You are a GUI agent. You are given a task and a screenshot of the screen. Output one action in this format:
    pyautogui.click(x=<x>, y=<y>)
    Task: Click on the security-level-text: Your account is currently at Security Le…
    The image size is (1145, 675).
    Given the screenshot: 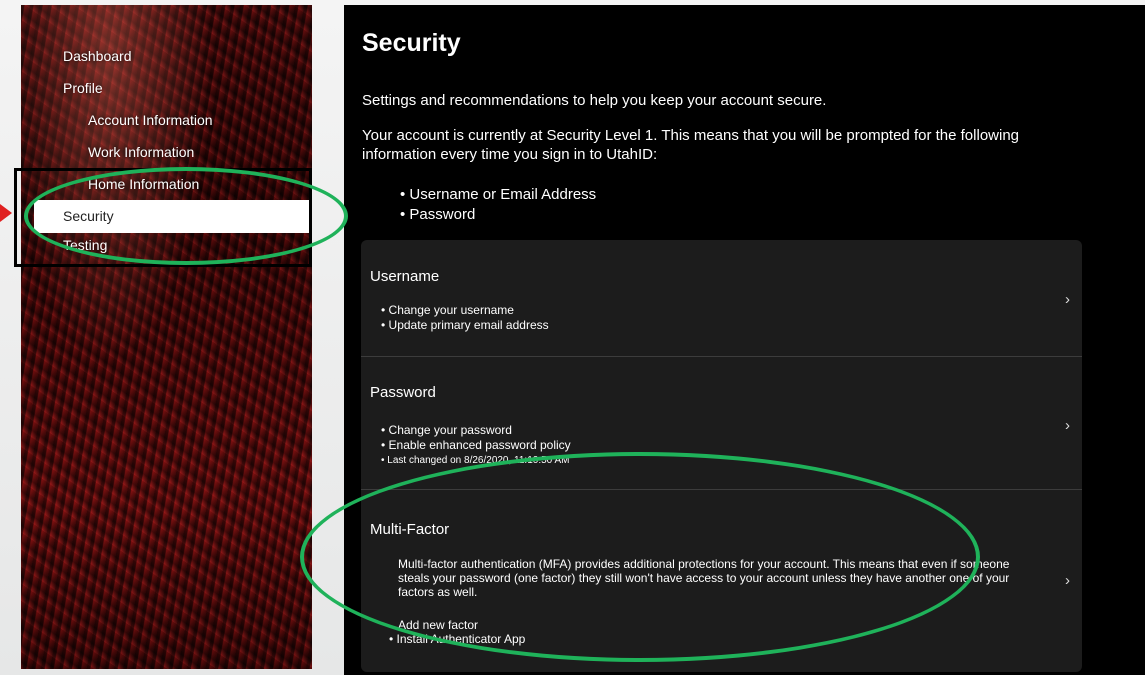 What is the action you would take?
    pyautogui.click(x=691, y=145)
    